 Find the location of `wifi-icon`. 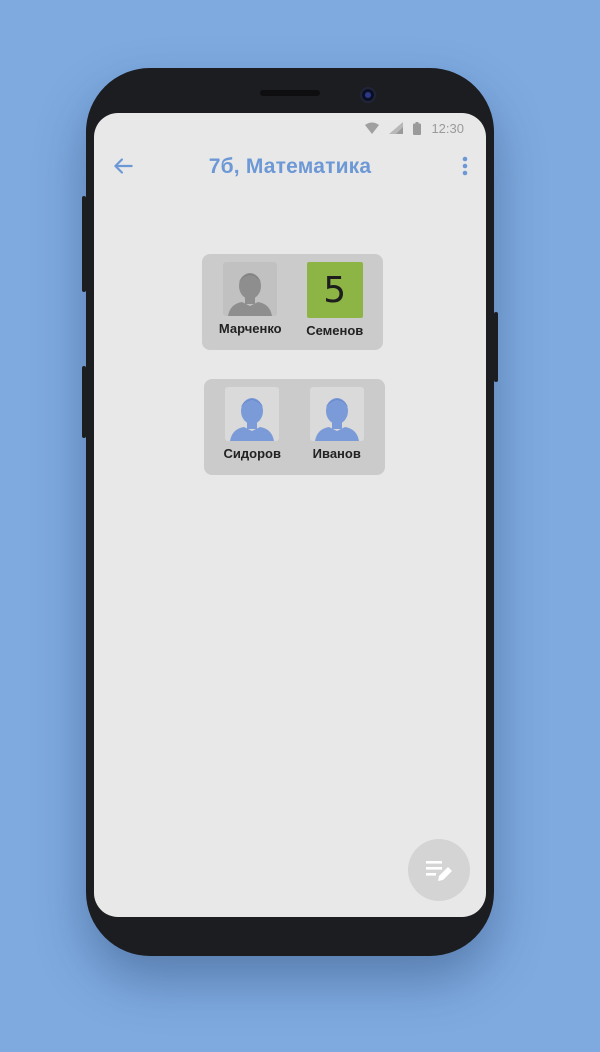

wifi-icon is located at coordinates (372, 128).